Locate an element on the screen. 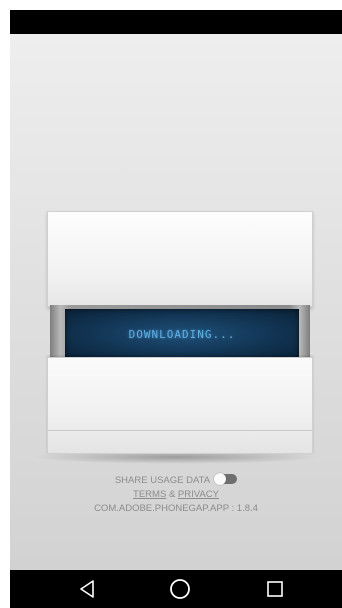  navigation-bar is located at coordinates (176, 589).